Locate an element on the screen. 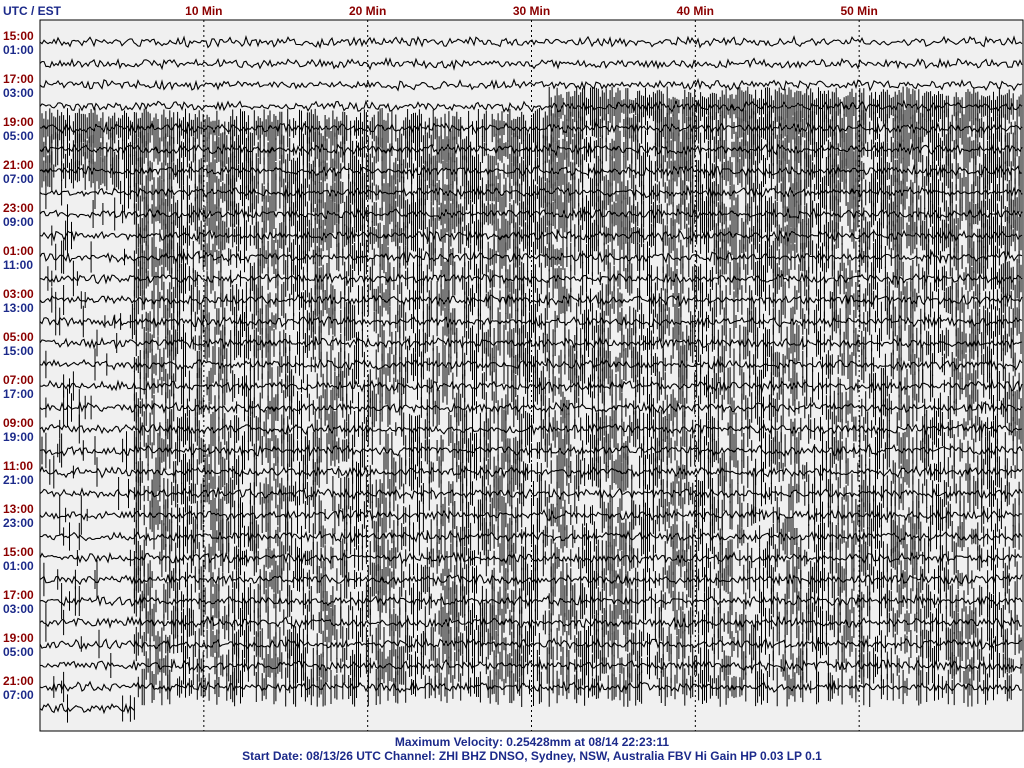  row-label-est: 09:00 is located at coordinates (18, 222).